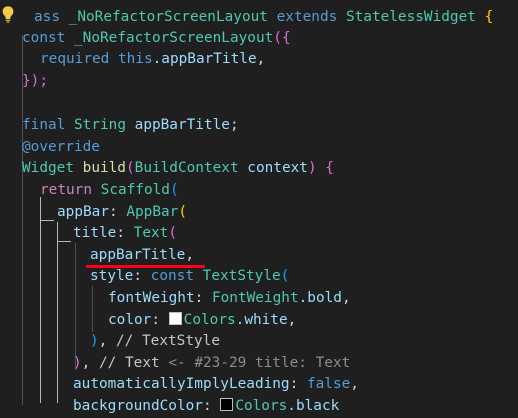  I want to click on code-line-9: return Scaffold(, so click(109, 191).